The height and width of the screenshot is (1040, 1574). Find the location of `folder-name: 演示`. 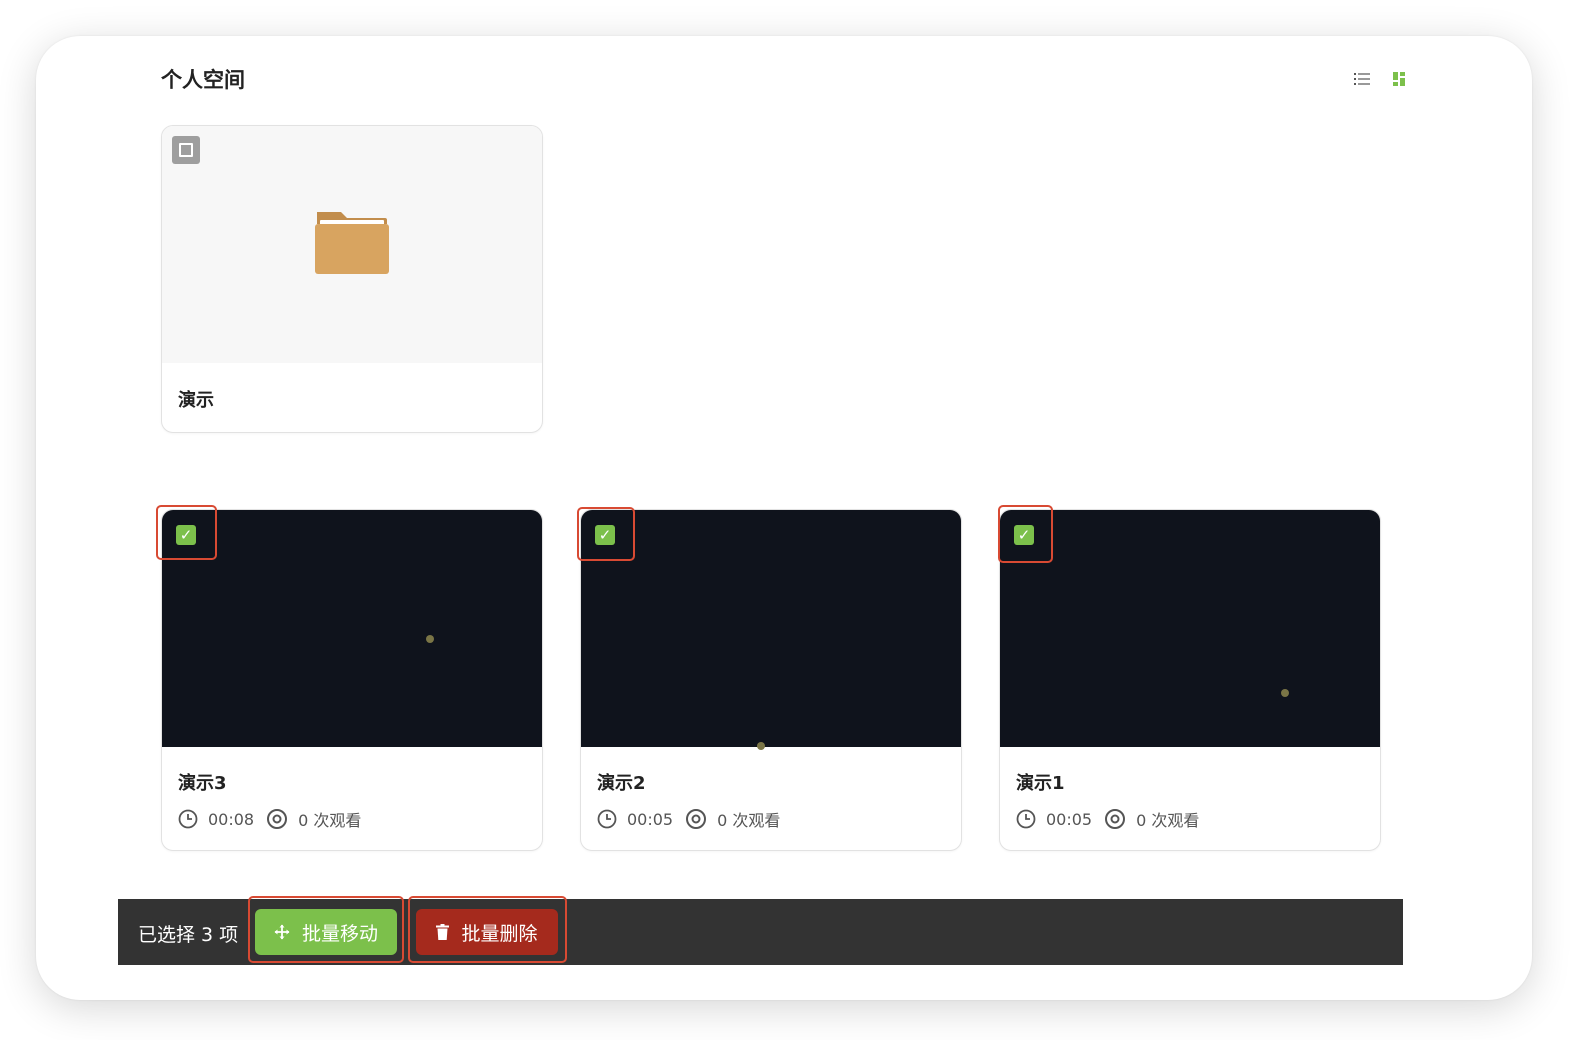

folder-name: 演示 is located at coordinates (196, 400).